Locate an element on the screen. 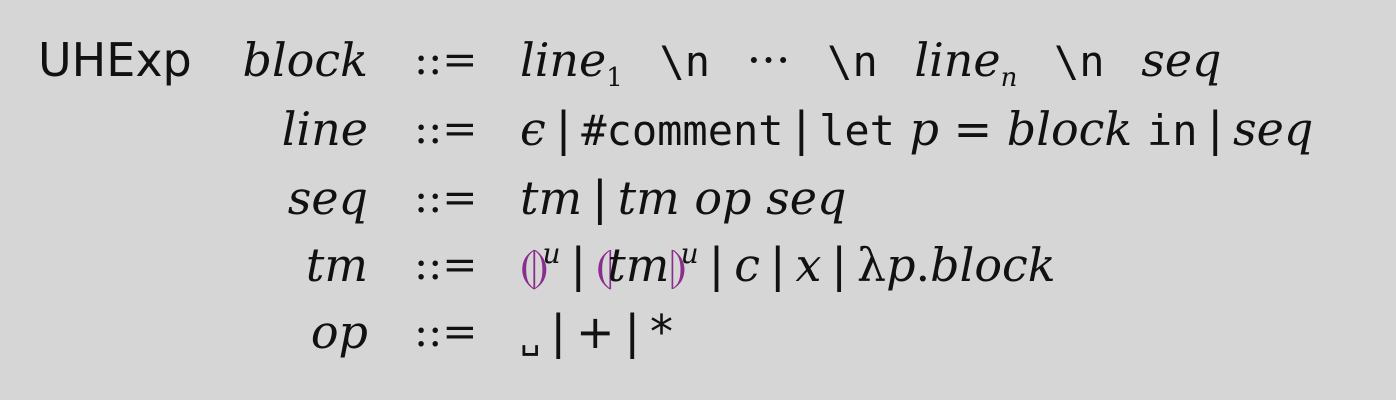 This screenshot has height=400, width=1396. constant-c: c is located at coordinates (747, 265).